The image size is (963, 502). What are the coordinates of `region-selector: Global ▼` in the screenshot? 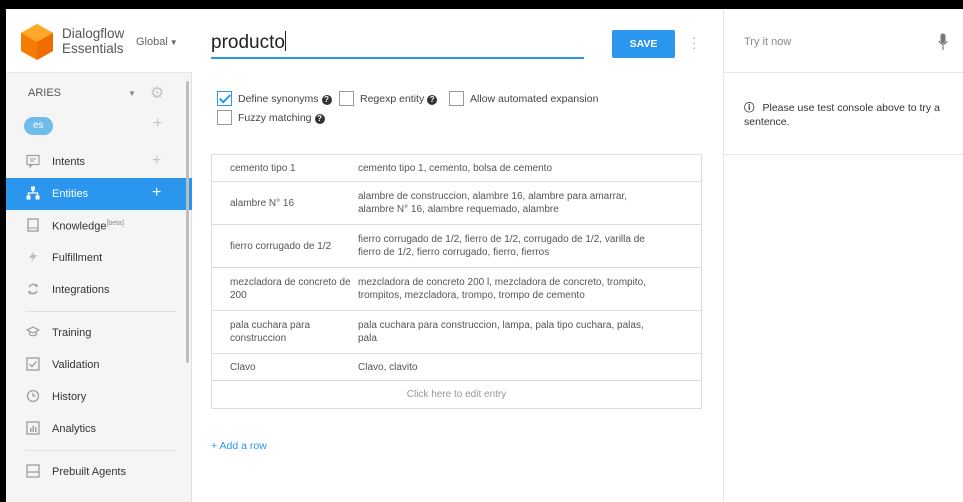 It's located at (157, 42).